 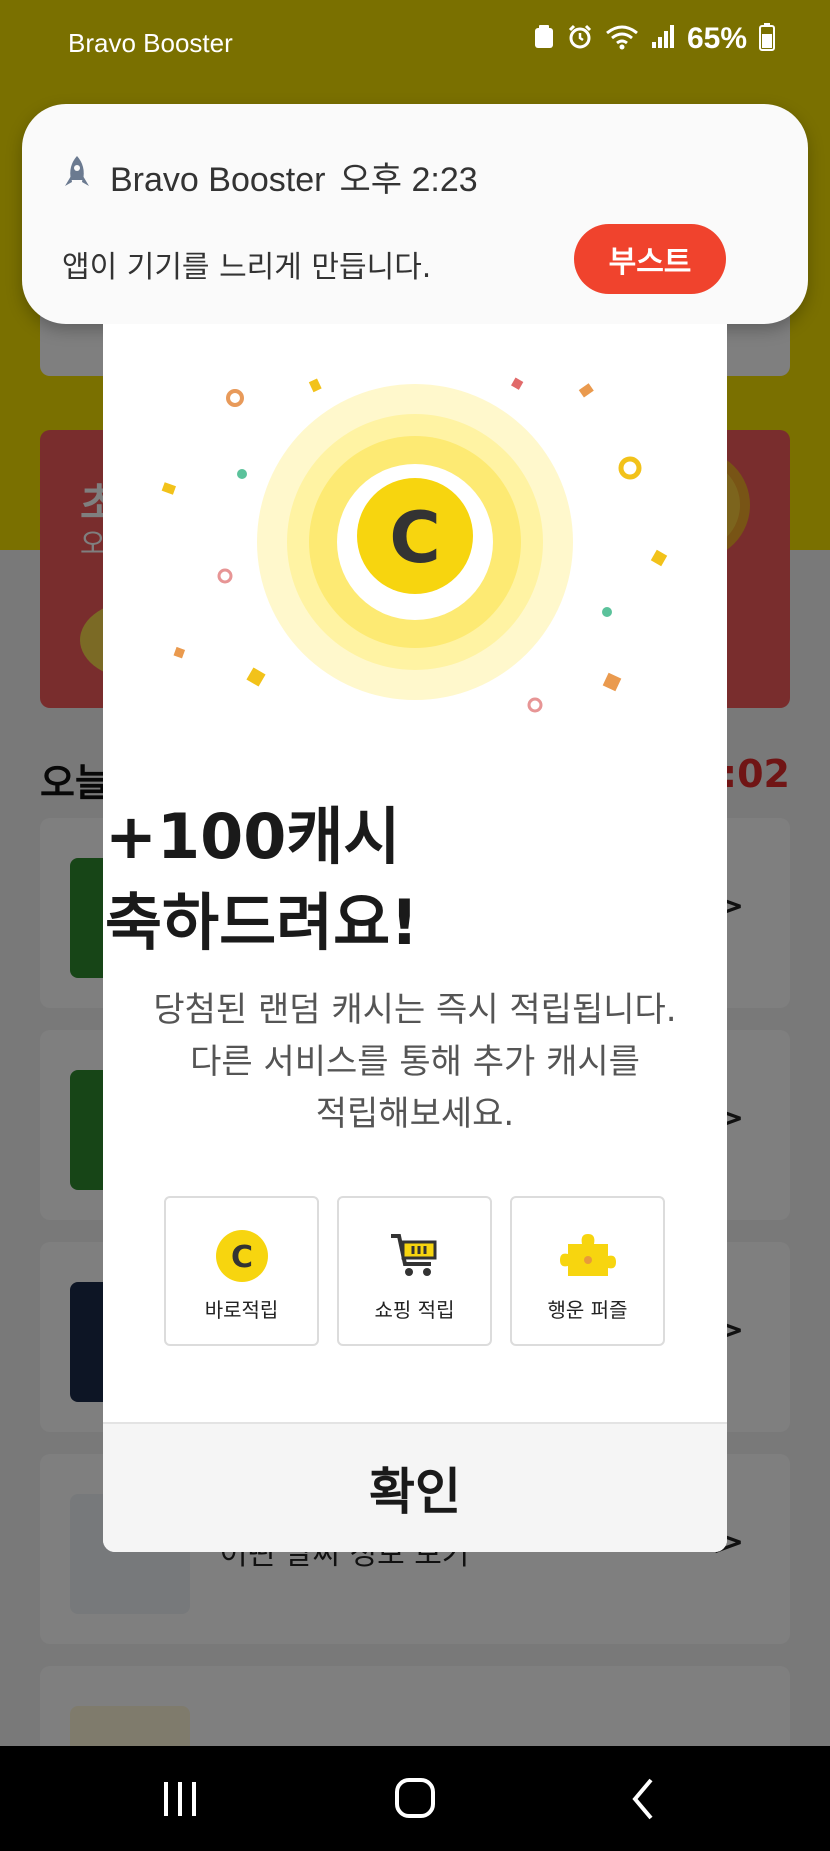 I want to click on message-line: 적립해보세요., so click(x=415, y=1114).